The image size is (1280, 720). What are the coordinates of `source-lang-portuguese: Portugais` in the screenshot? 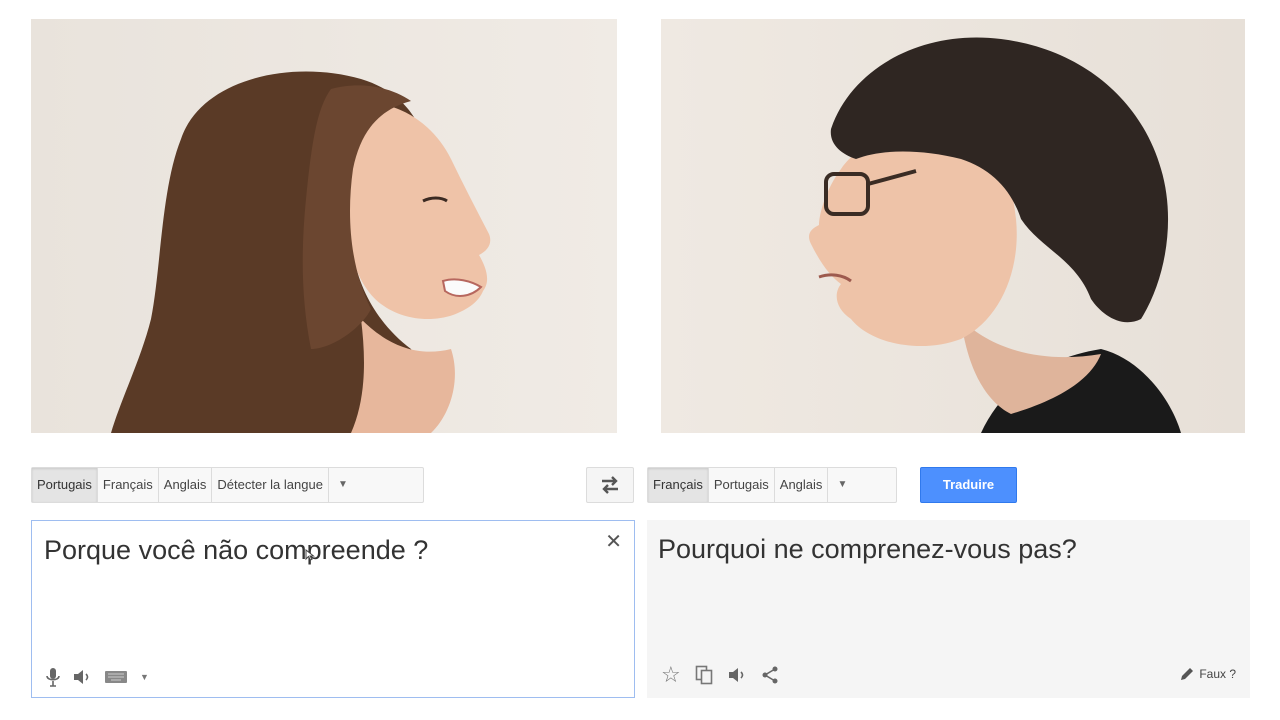 It's located at (65, 485).